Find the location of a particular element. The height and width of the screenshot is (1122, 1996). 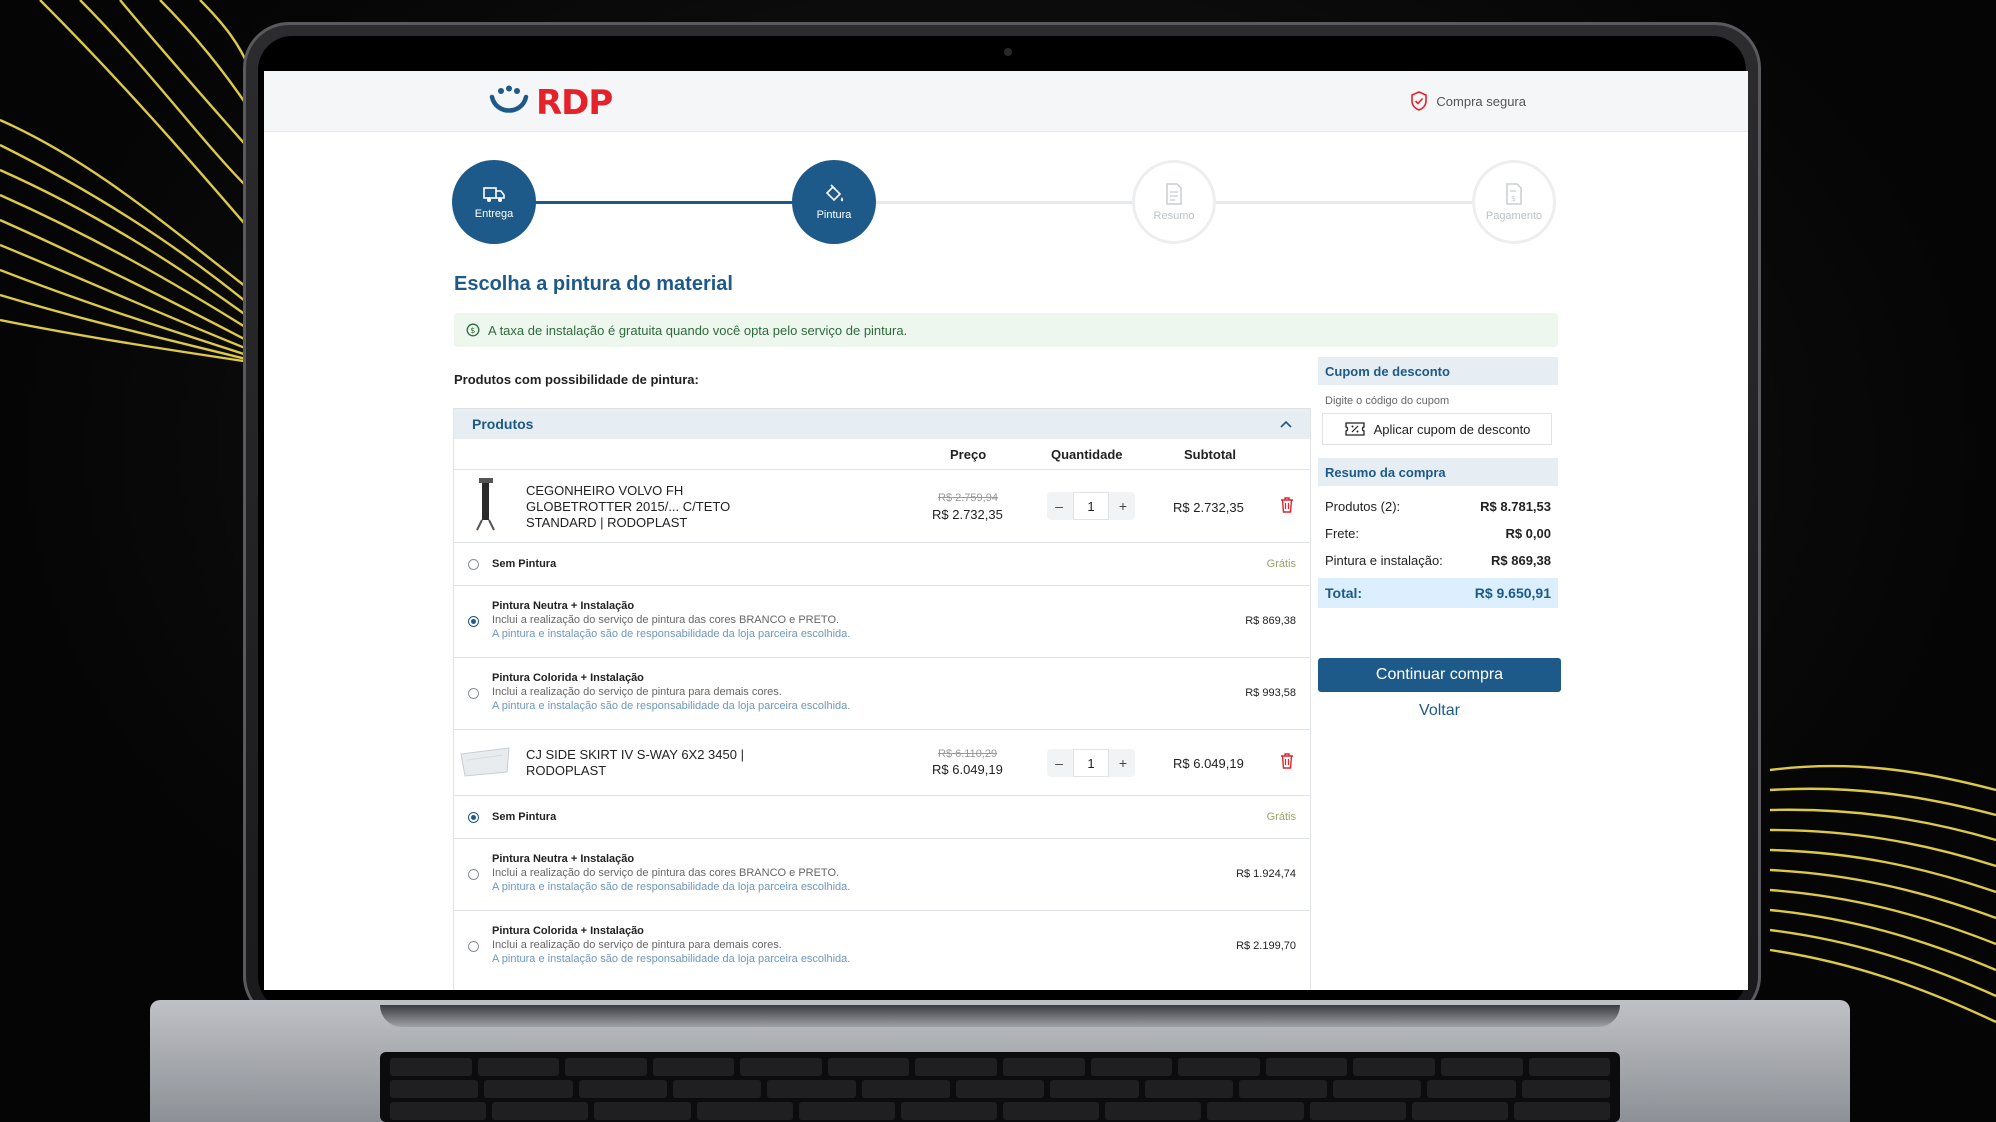

col-quantity: Quantidade is located at coordinates (1087, 454).